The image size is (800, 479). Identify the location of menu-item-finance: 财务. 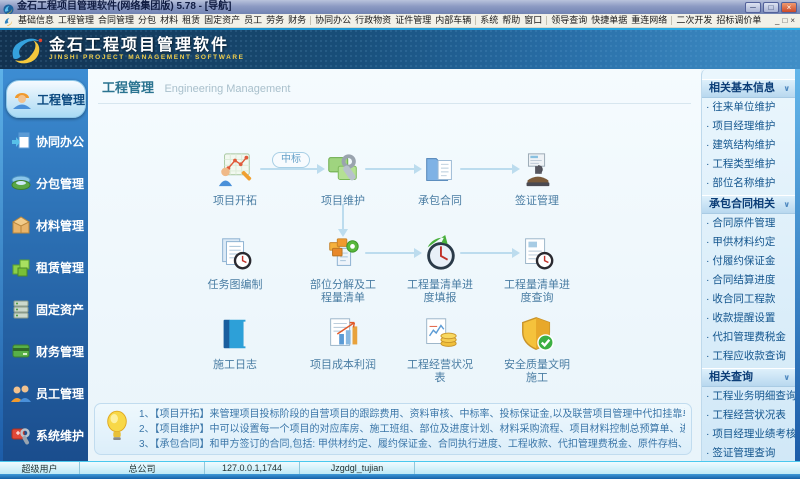
(297, 20).